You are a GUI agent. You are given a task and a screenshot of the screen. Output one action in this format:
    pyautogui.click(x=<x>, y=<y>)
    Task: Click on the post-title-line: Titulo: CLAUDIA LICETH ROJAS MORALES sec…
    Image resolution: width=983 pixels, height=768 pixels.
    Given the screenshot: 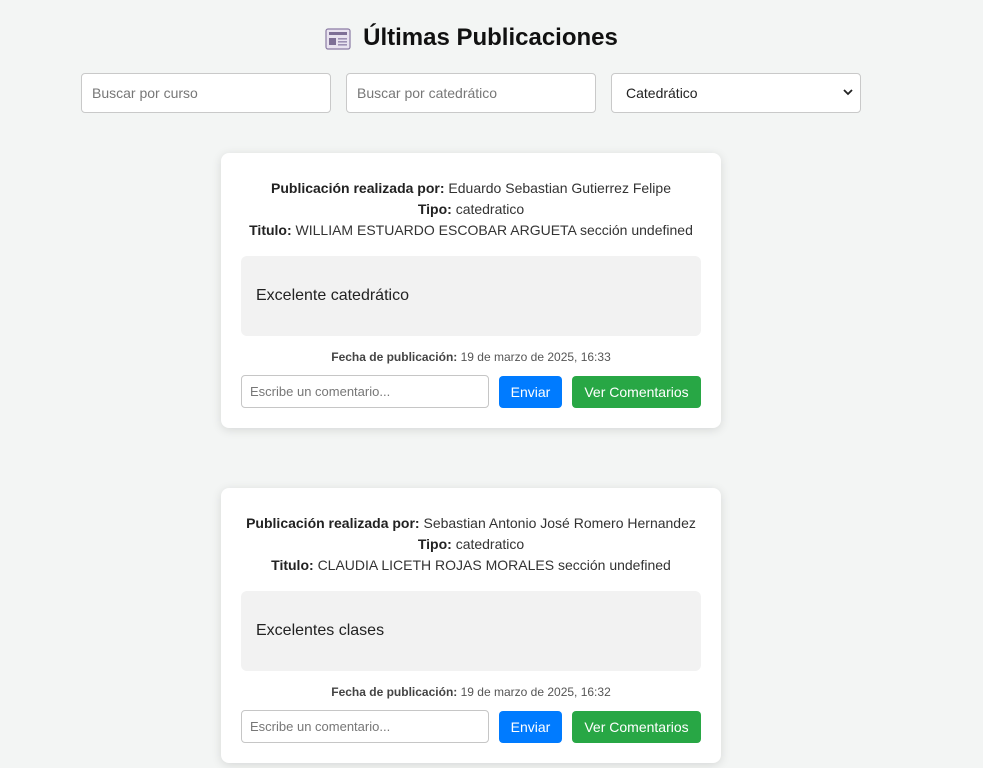 What is the action you would take?
    pyautogui.click(x=471, y=565)
    